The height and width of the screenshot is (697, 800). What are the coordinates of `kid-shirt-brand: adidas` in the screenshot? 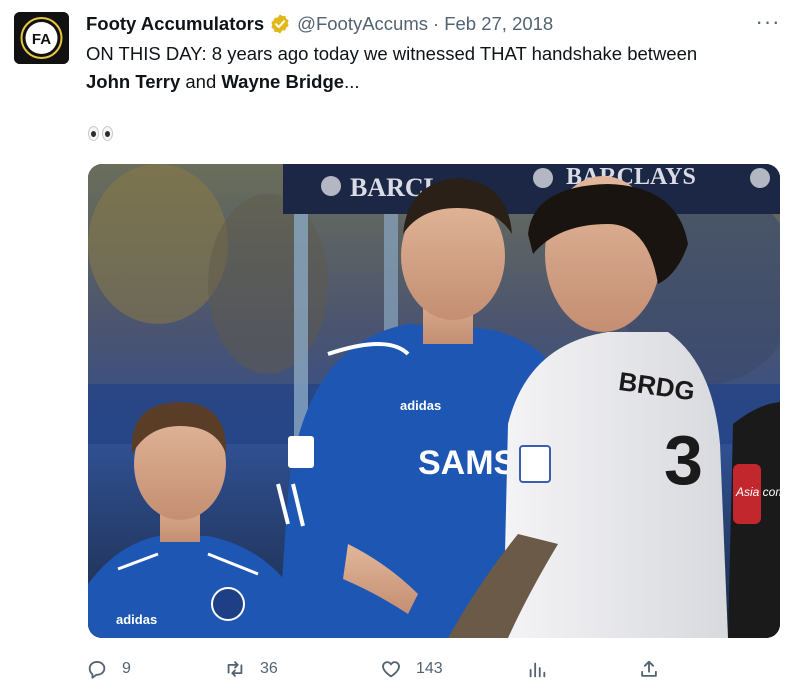 It's located at (136, 619).